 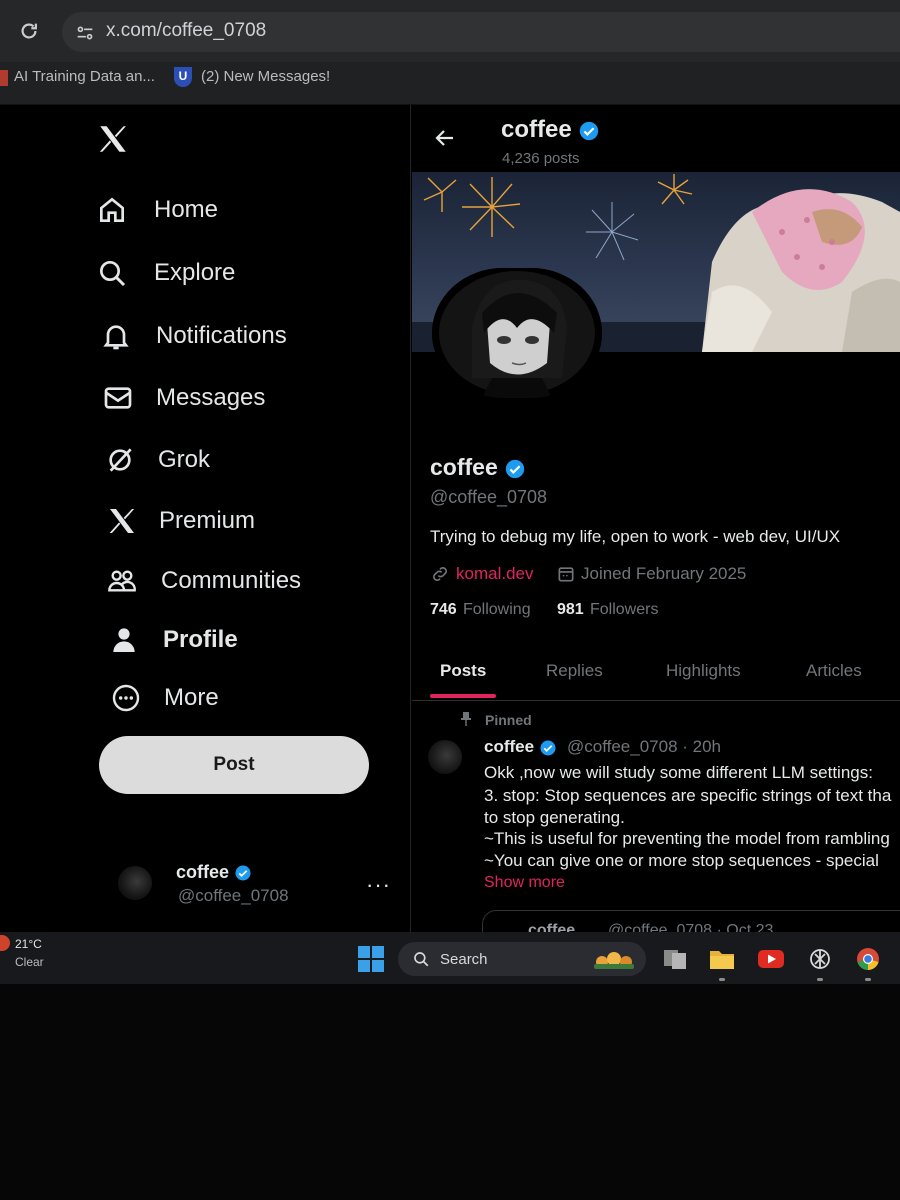 I want to click on account-name: coffee, so click(x=214, y=872).